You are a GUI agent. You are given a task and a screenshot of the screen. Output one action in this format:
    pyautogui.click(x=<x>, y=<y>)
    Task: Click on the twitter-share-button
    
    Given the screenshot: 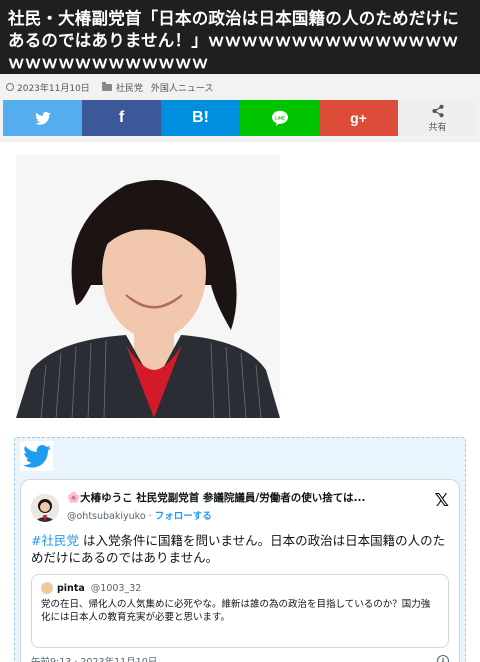 What is the action you would take?
    pyautogui.click(x=42, y=118)
    